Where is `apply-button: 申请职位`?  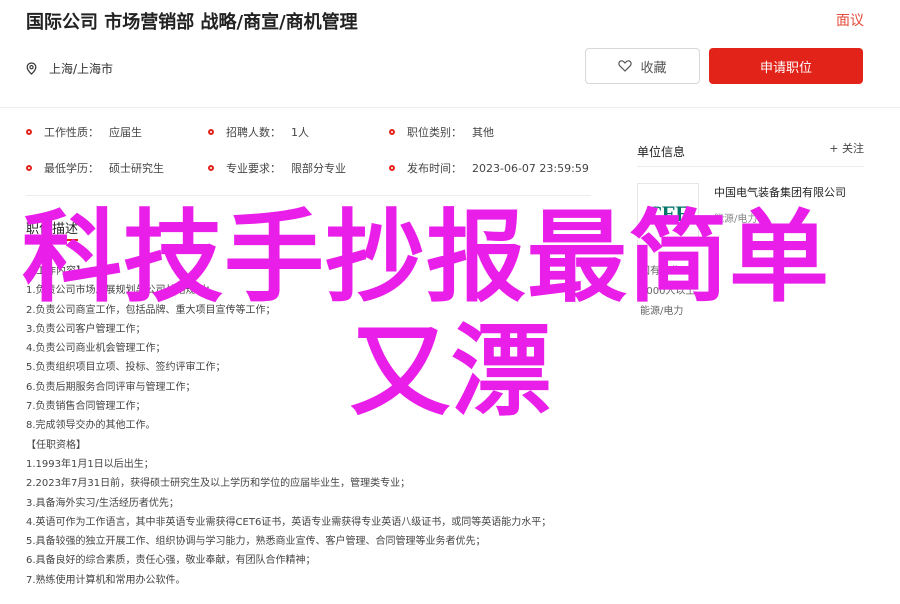
apply-button: 申请职位 is located at coordinates (786, 66).